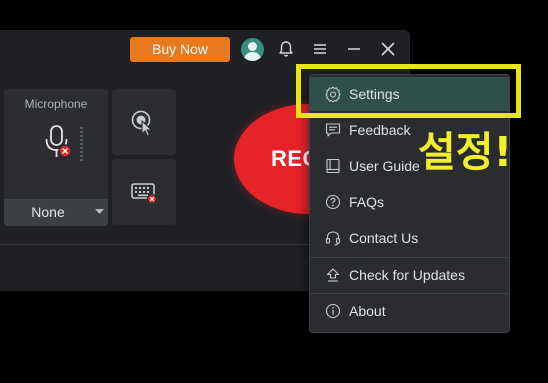  I want to click on microphone-select: None, so click(56, 212).